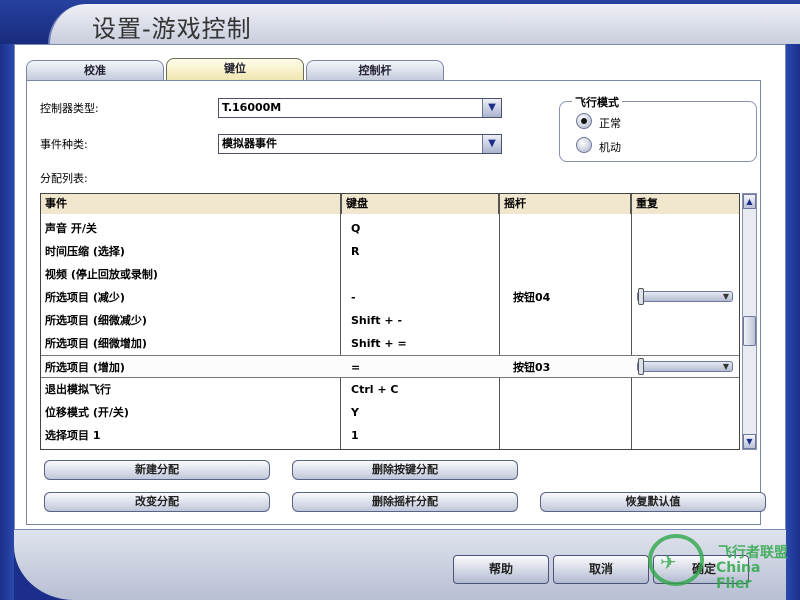 This screenshot has width=800, height=600. I want to click on change-assign-button: 改变分配, so click(157, 502).